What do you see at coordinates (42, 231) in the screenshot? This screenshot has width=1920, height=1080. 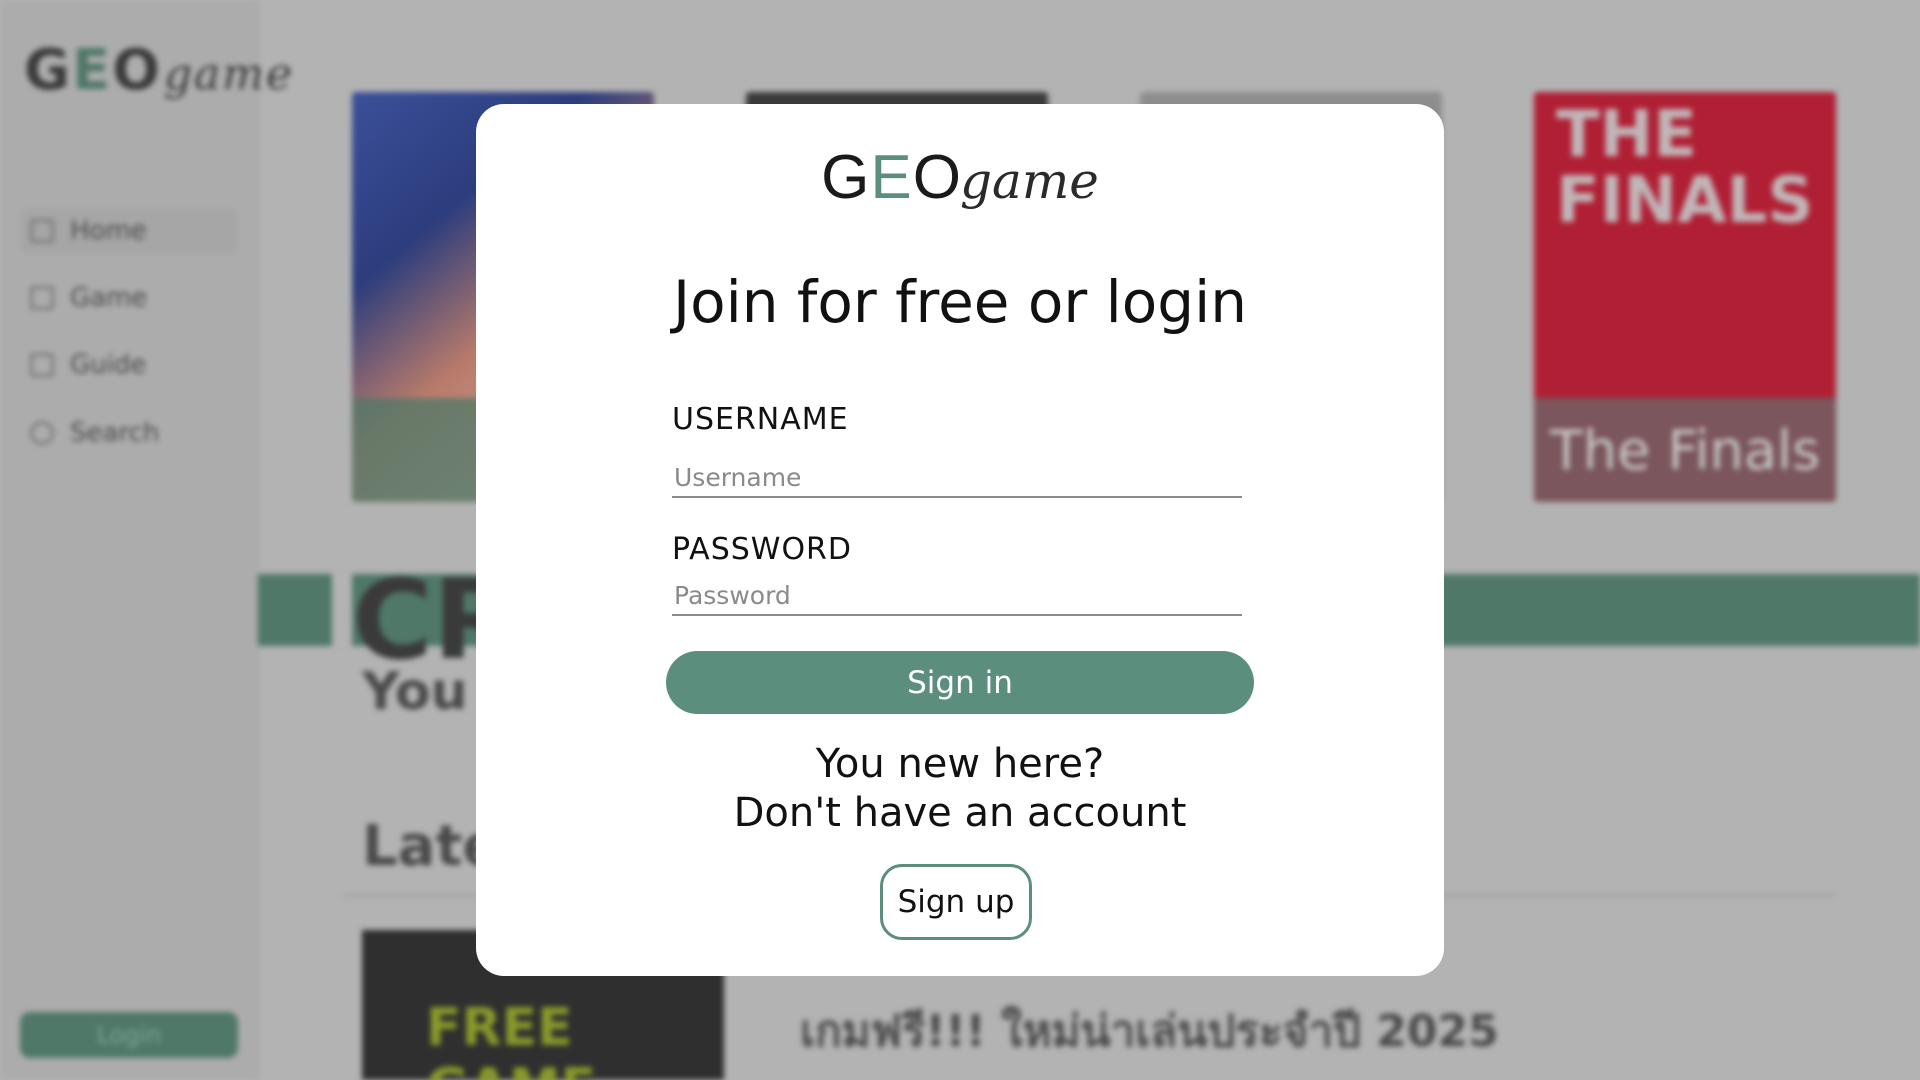 I see `home-icon` at bounding box center [42, 231].